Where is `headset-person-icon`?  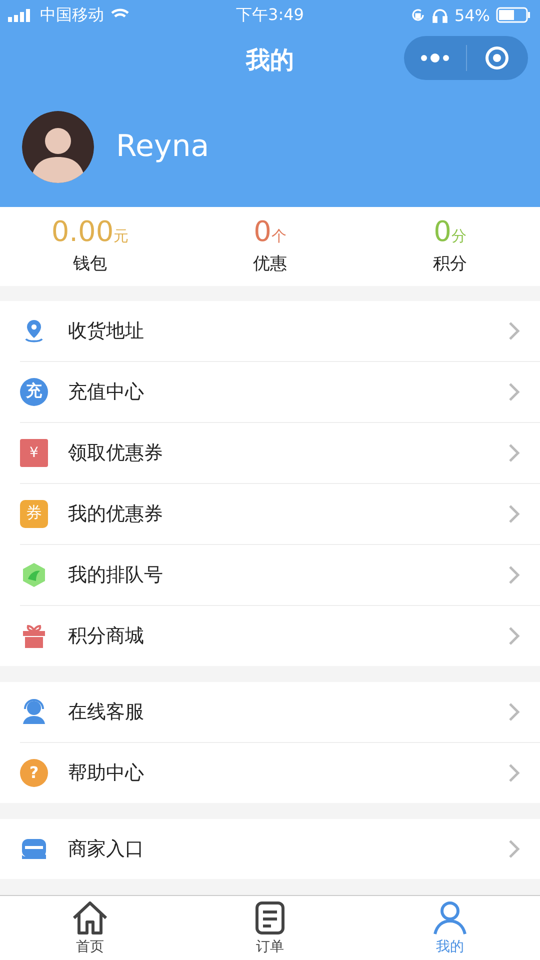
headset-person-icon is located at coordinates (34, 712).